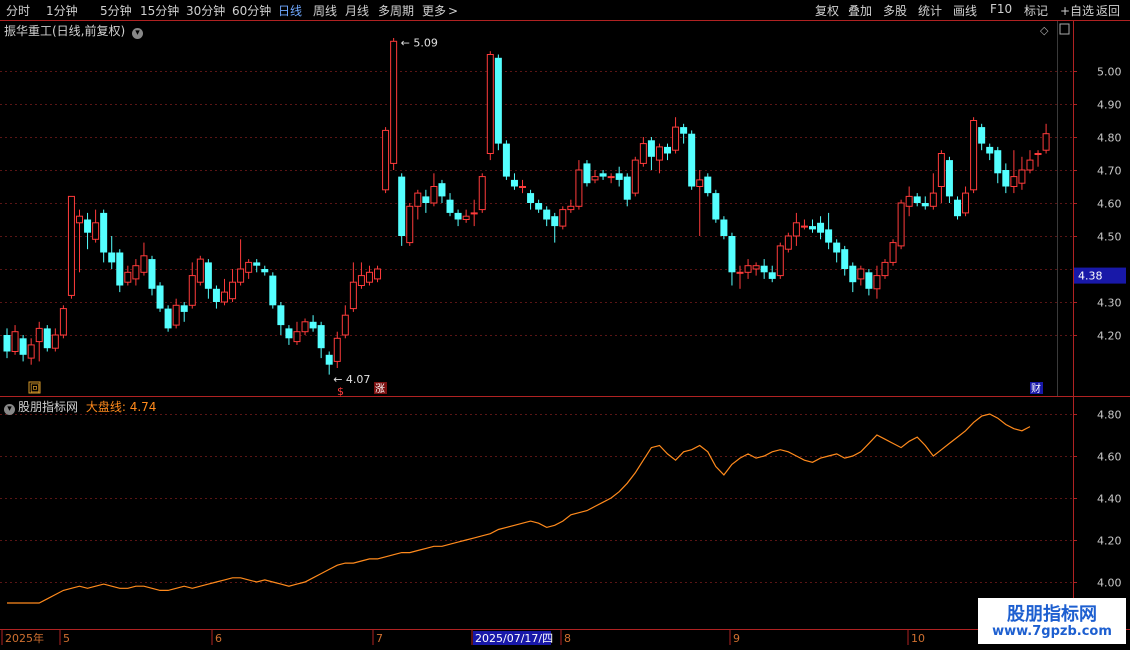  What do you see at coordinates (1052, 631) in the screenshot?
I see `watermark-url: www.7gpzb.com` at bounding box center [1052, 631].